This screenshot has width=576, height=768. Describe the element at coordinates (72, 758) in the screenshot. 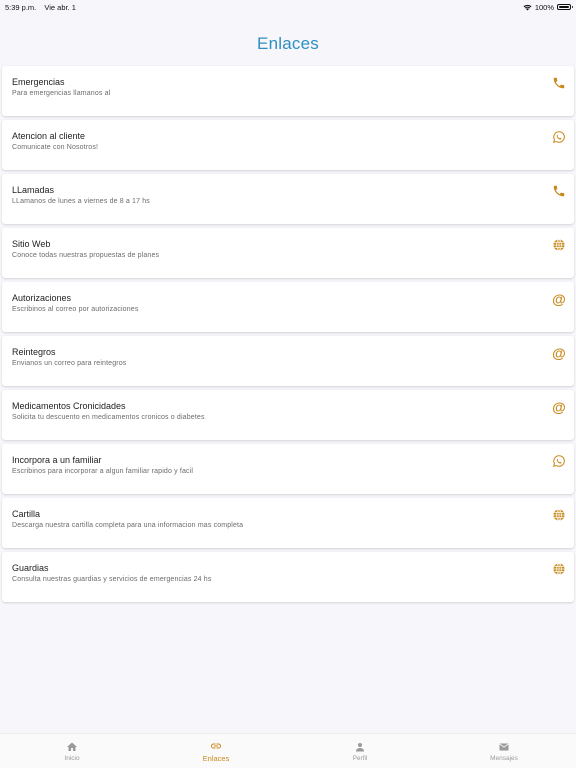

I see `tab-label: Inicio` at that location.